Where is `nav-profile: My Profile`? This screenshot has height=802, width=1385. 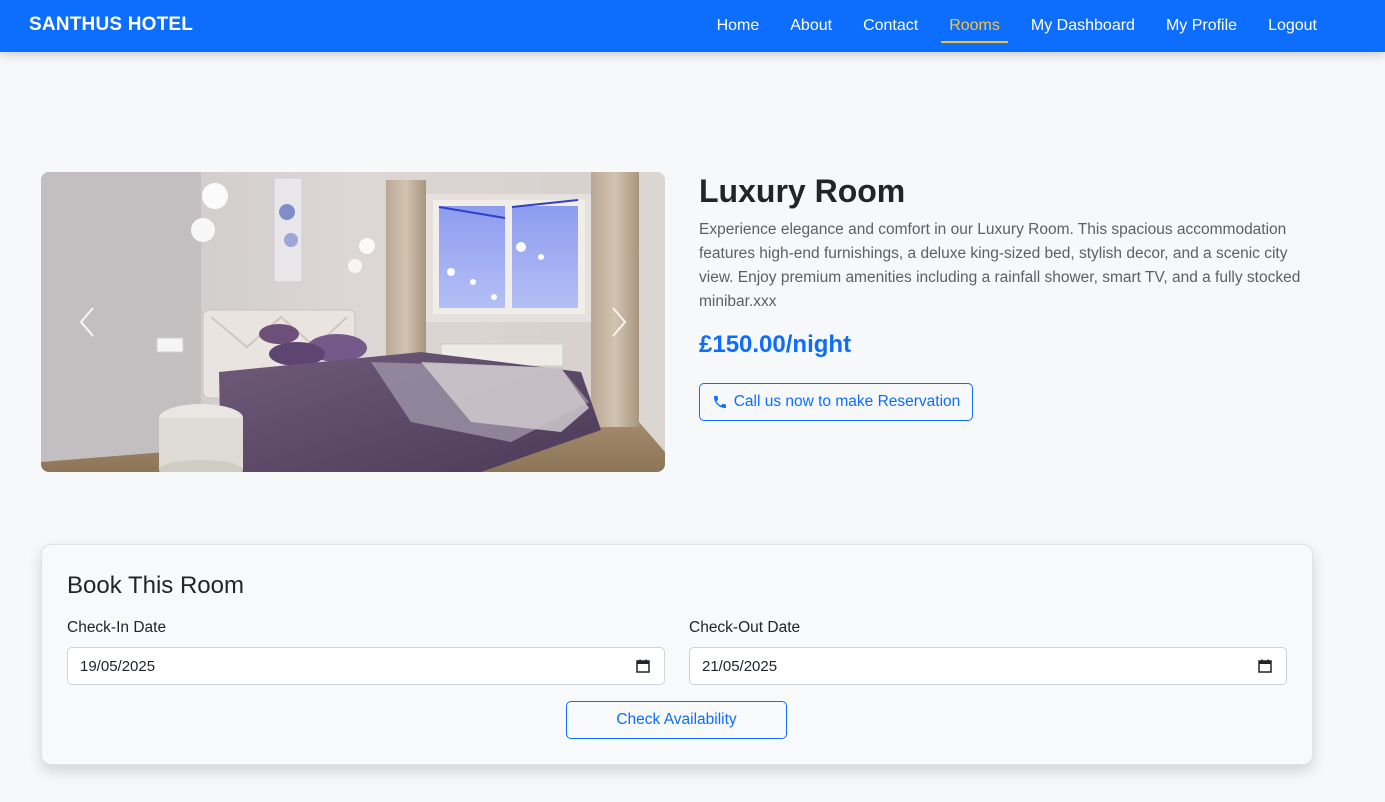 nav-profile: My Profile is located at coordinates (1201, 26).